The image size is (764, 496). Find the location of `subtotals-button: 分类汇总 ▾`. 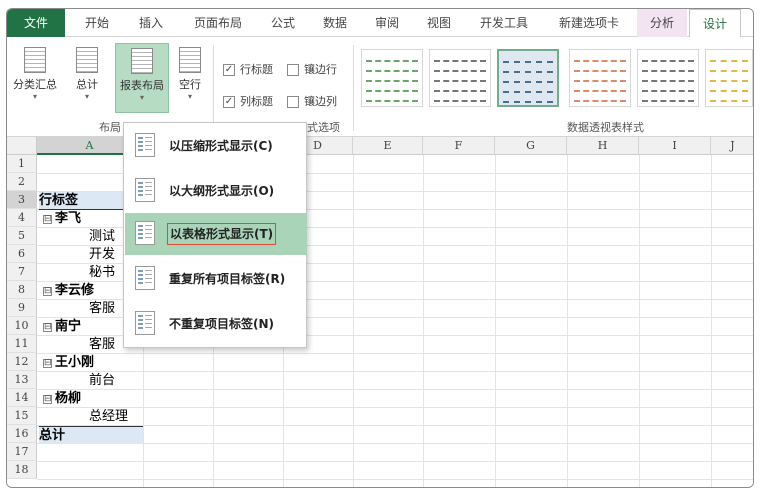

subtotals-button: 分类汇总 ▾ is located at coordinates (35, 78).